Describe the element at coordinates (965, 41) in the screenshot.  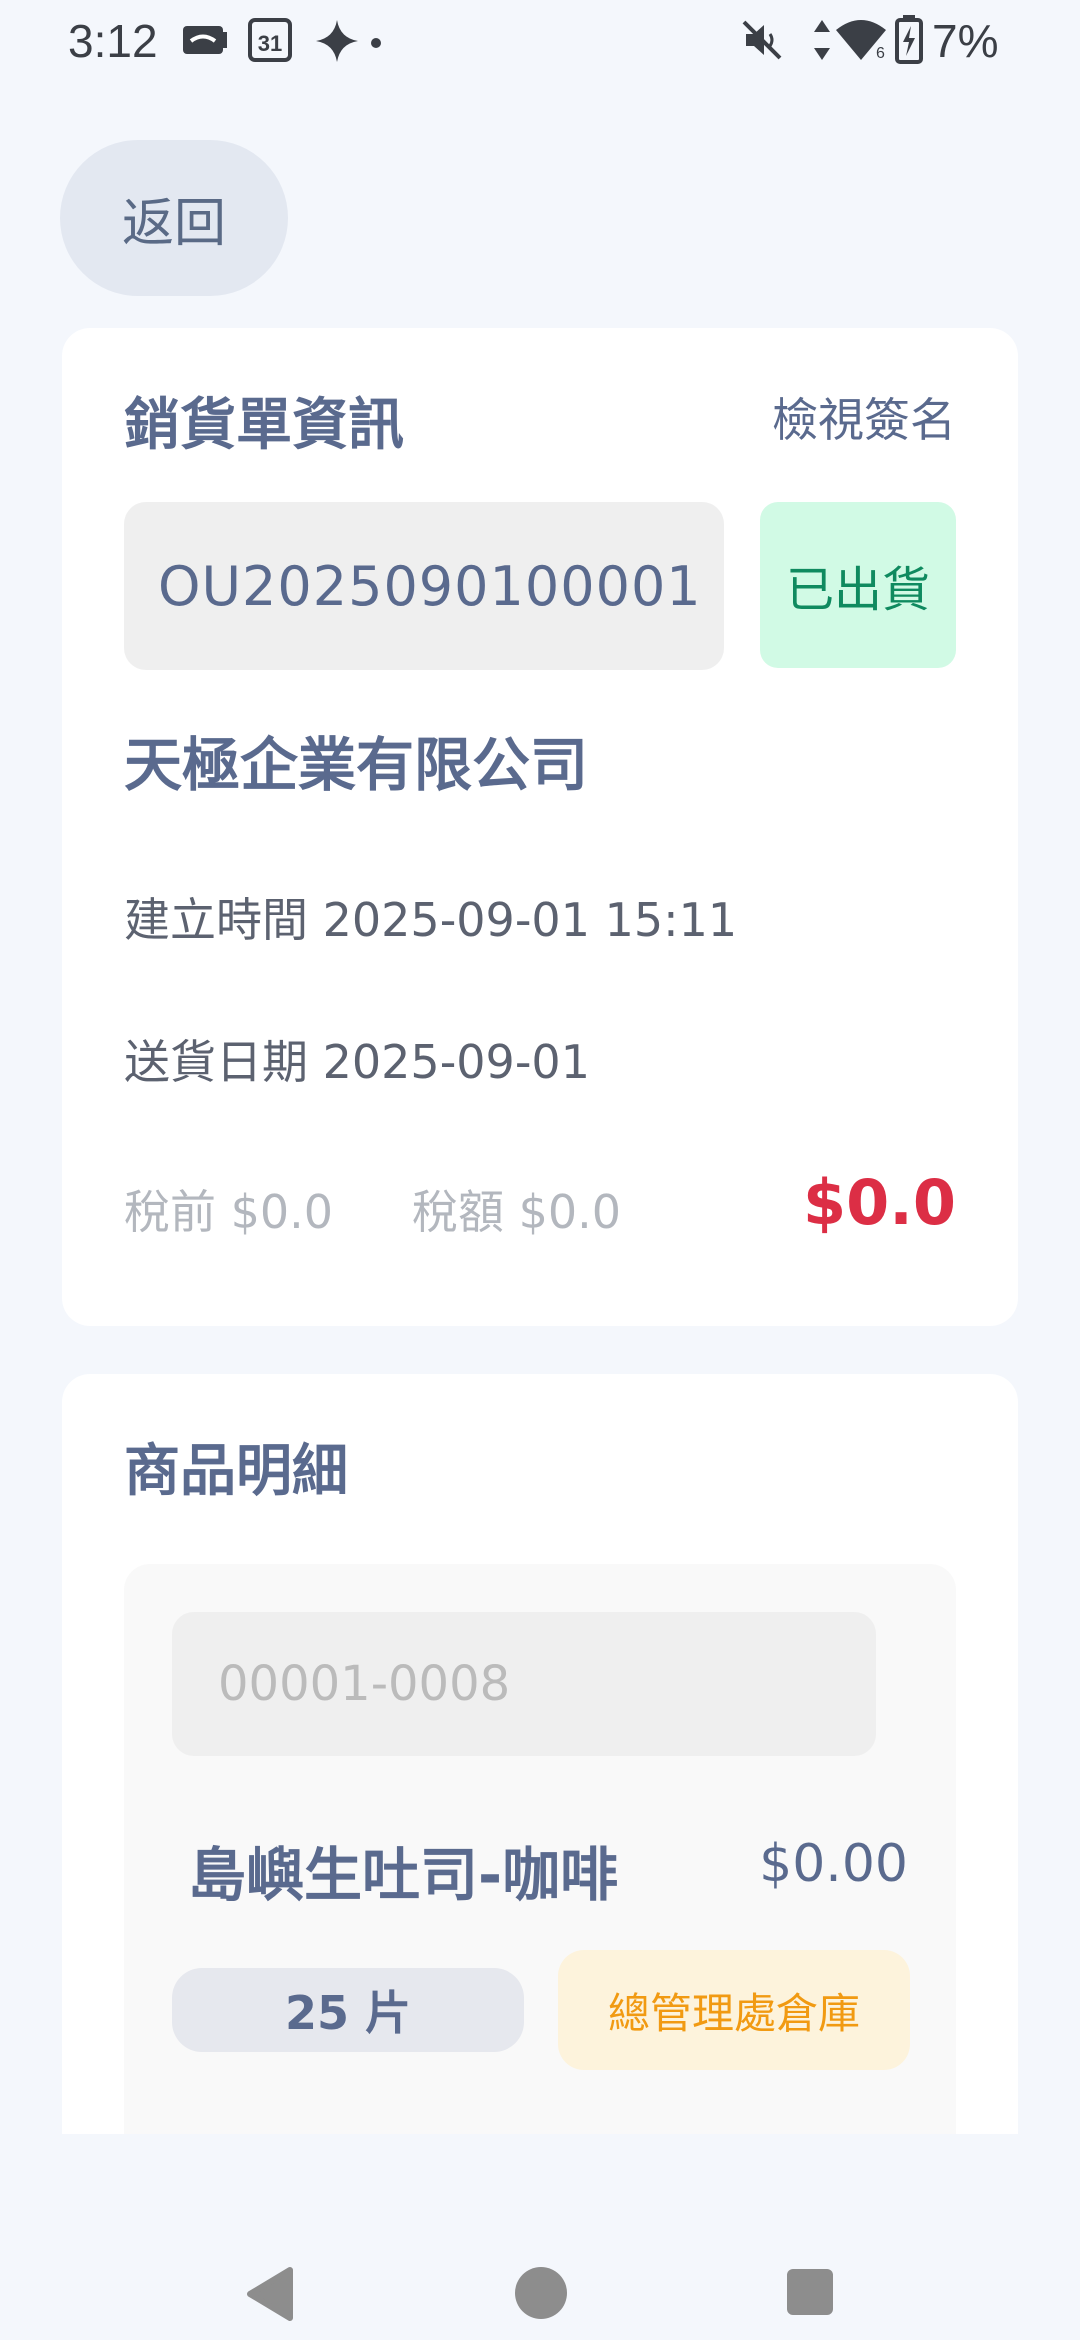
I see `battery-percent: 7%` at that location.